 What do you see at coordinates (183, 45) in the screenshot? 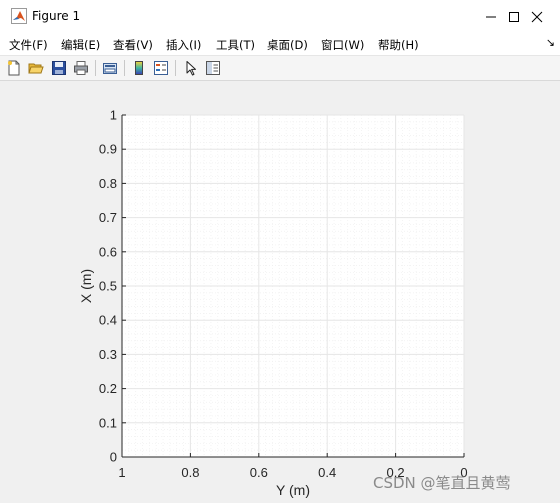
I see `menu-insert: 插入(I)` at bounding box center [183, 45].